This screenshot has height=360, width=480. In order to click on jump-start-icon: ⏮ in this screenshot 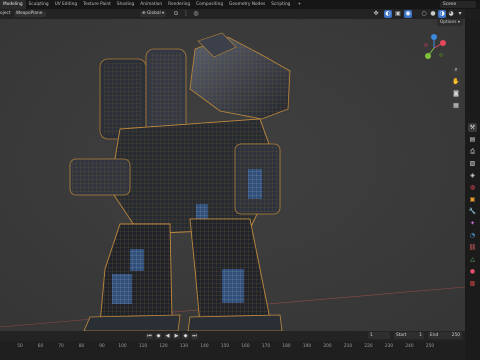, I will do `click(149, 336)`.